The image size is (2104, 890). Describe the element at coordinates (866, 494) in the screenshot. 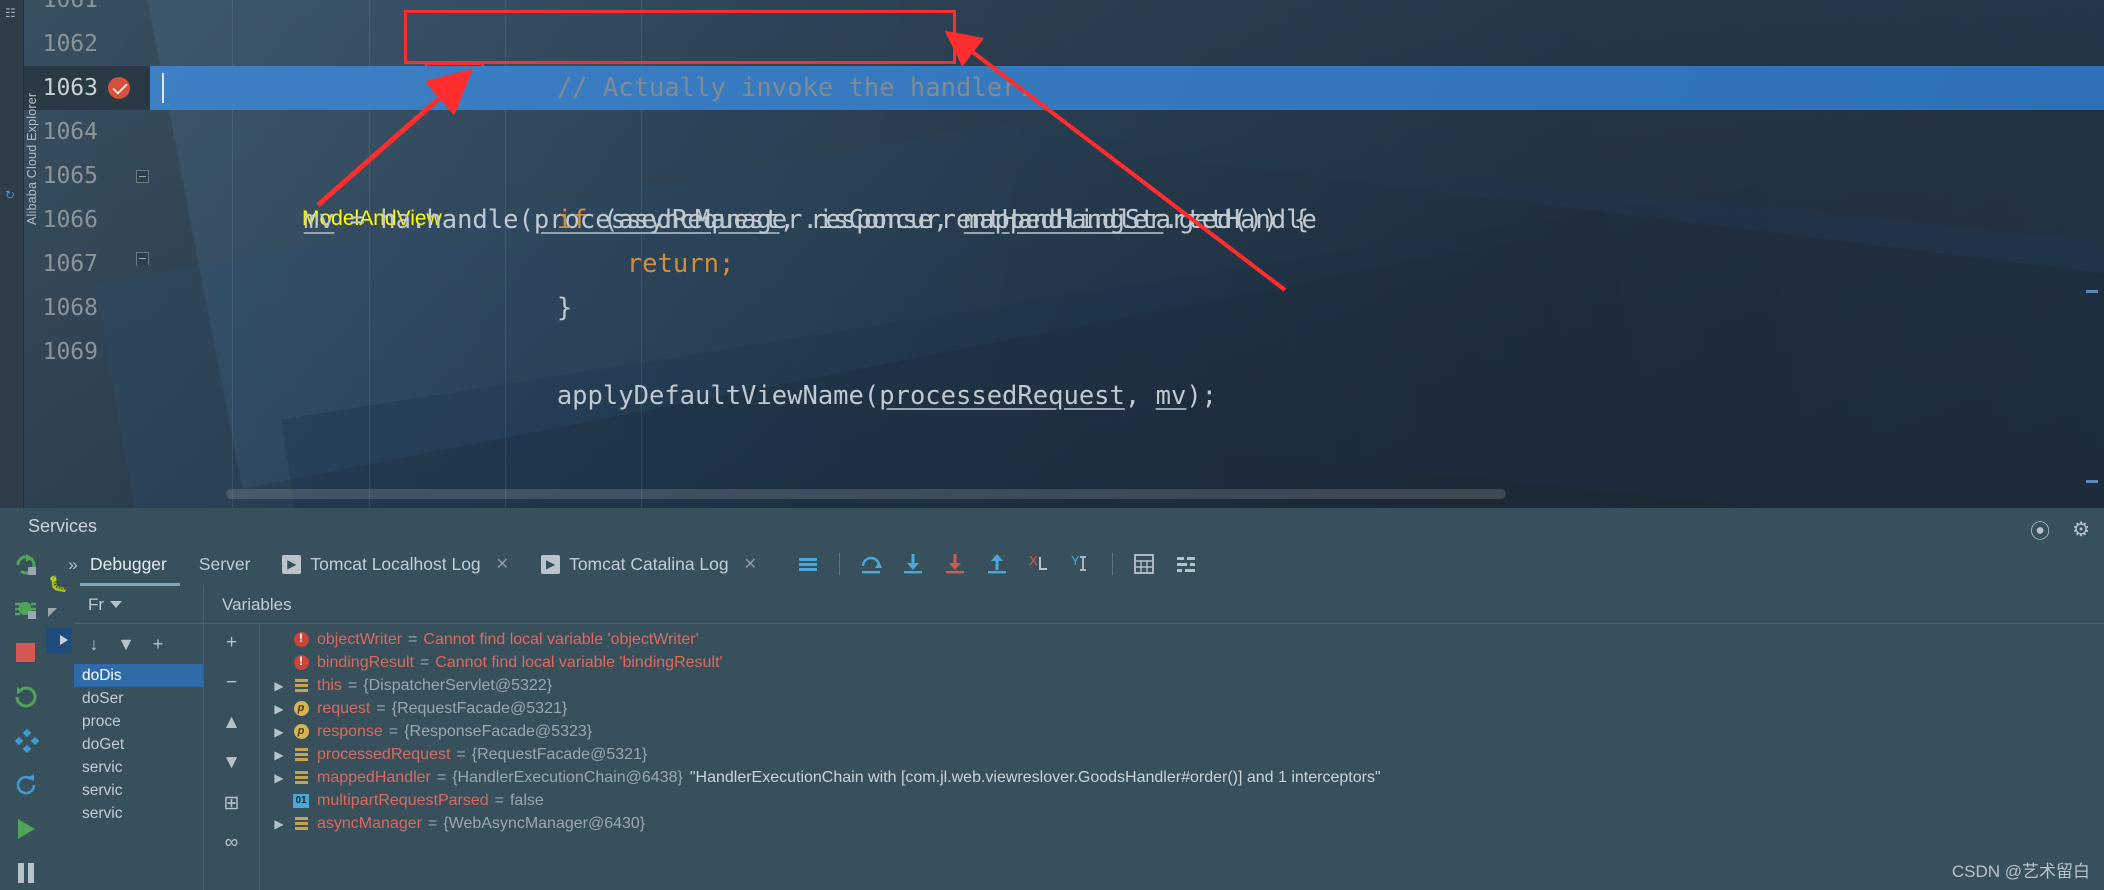

I see `editor-horizontal-scrollbar` at that location.